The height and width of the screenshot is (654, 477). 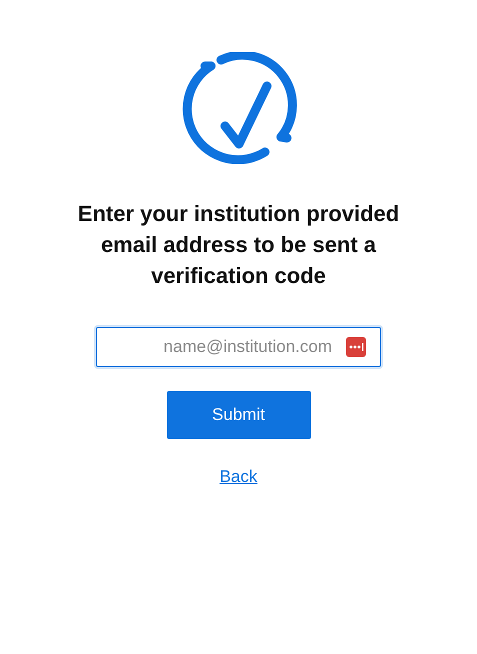 I want to click on instruction-heading: Enter your institution provided email address to be sent a verification code, so click(x=238, y=245).